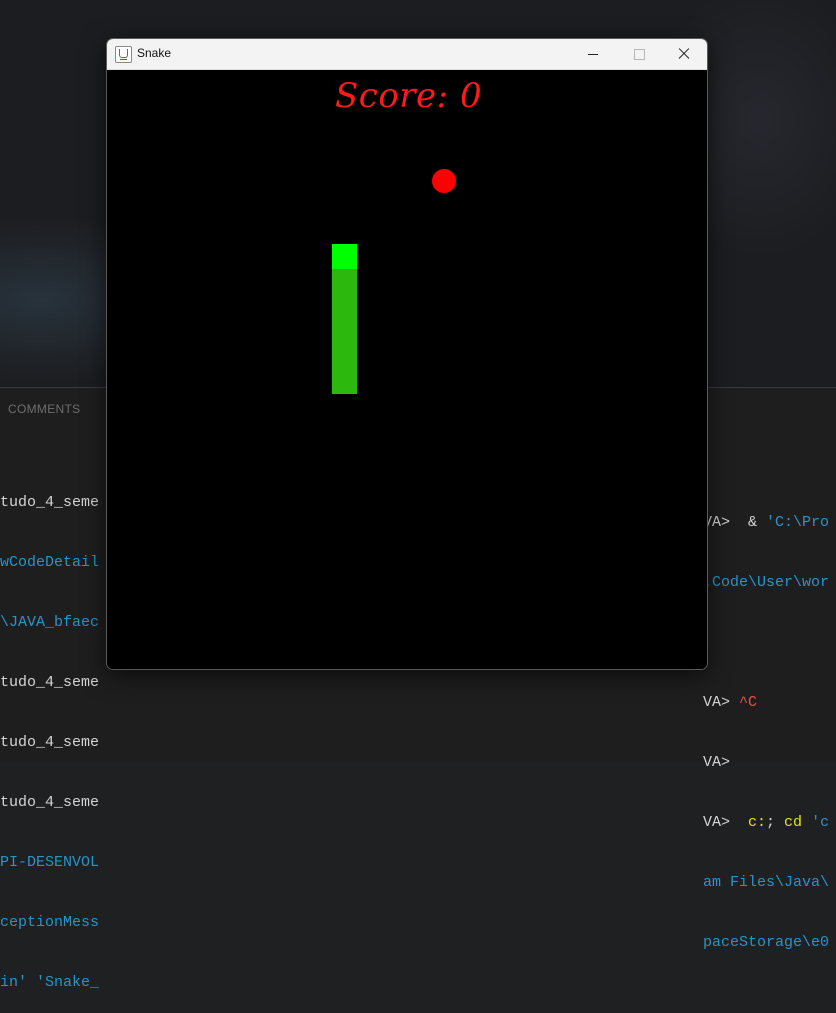 The image size is (836, 1013). I want to click on maximize-button, so click(639, 54).